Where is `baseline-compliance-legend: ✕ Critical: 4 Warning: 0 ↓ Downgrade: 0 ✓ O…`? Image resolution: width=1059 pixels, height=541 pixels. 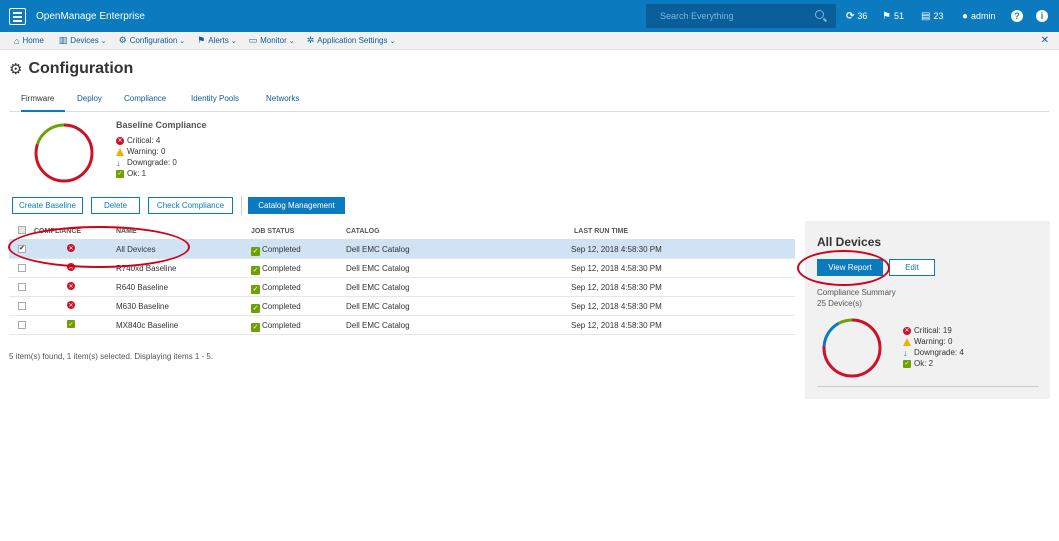 baseline-compliance-legend: ✕ Critical: 4 Warning: 0 ↓ Downgrade: 0 ✓ O… is located at coordinates (146, 157).